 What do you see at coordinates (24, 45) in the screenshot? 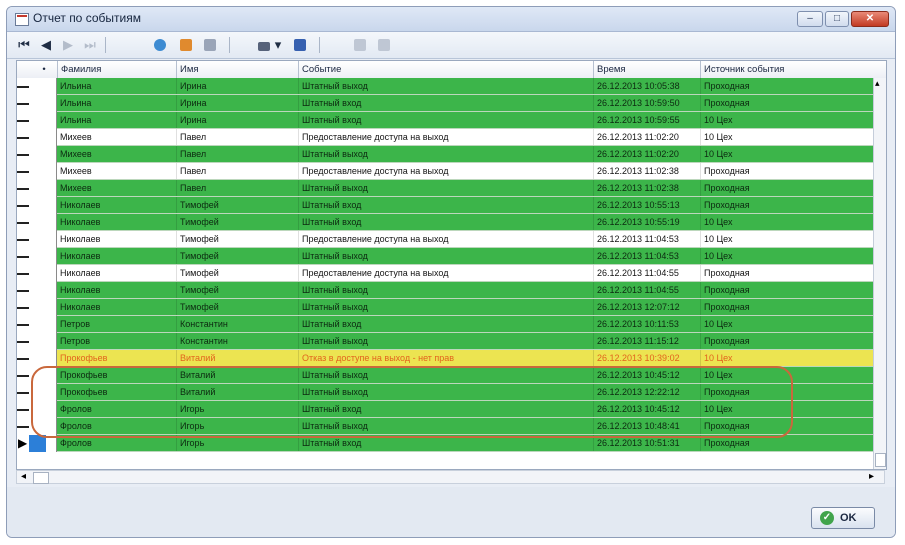
I see `first-record-button: ⏮` at bounding box center [24, 45].